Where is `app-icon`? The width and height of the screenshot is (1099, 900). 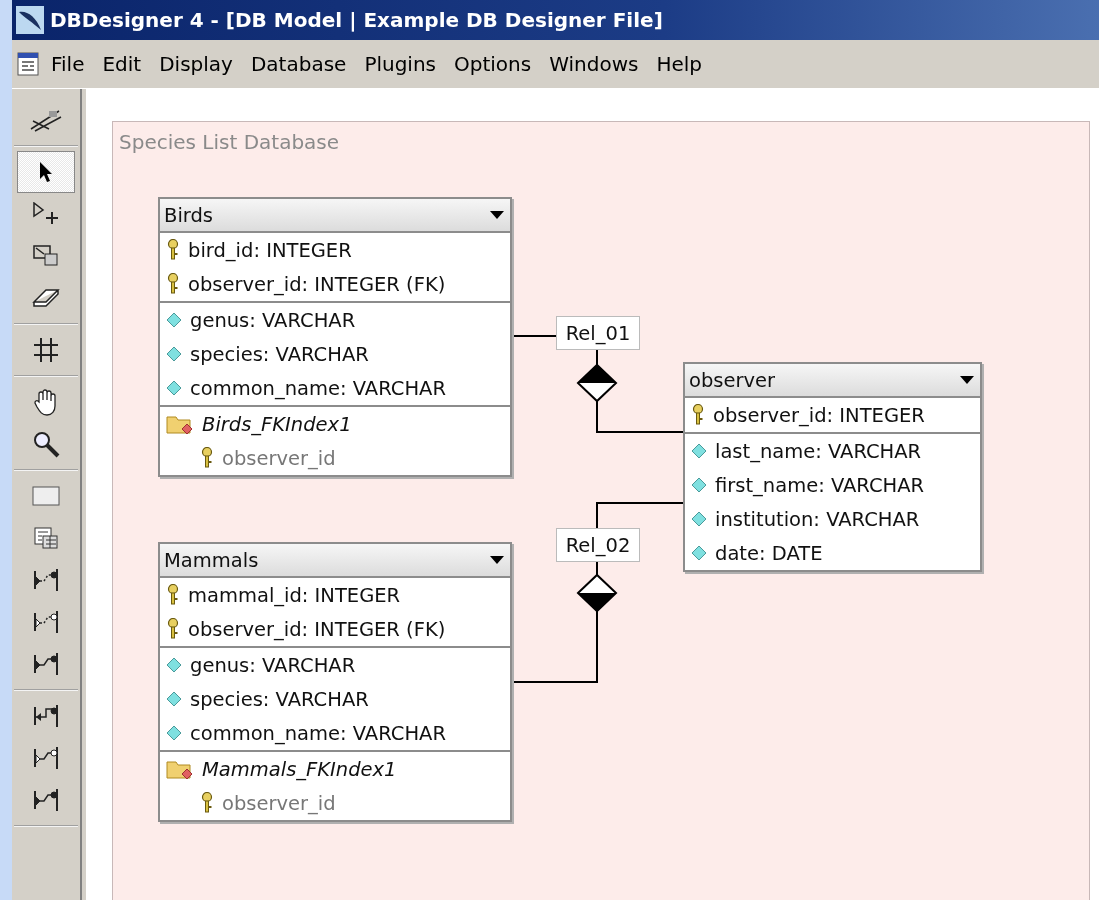
app-icon is located at coordinates (30, 20).